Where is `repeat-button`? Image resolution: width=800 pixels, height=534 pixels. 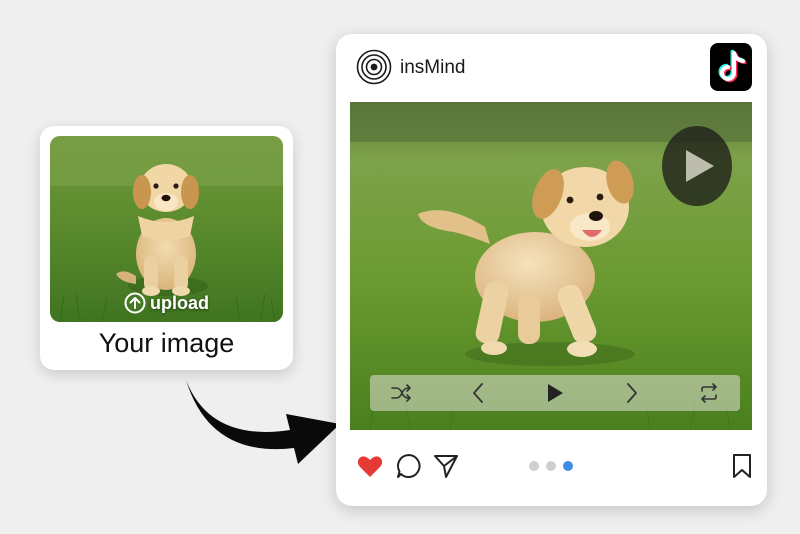
repeat-button is located at coordinates (709, 393).